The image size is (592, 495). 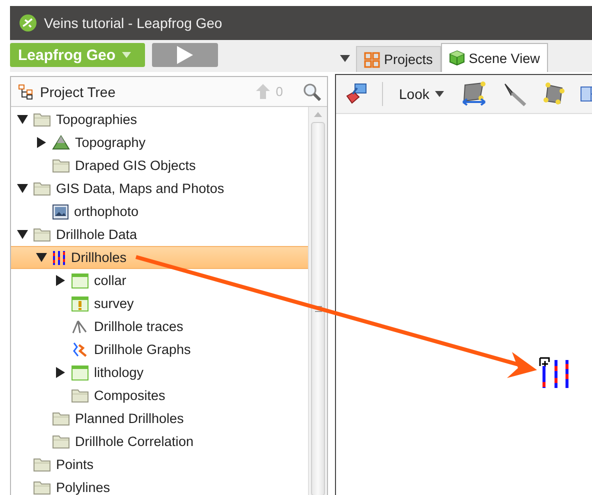 I want to click on drag-drillholes-cursor-icon, so click(x=553, y=373).